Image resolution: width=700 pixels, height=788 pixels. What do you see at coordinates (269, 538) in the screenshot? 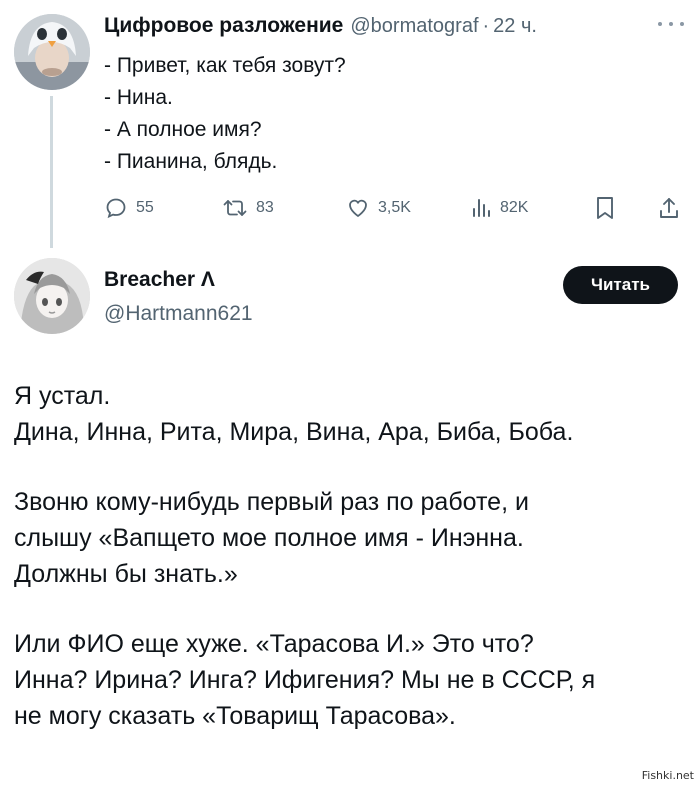
I see `tweet2-line: слышу «Вапщето мое полное имя - Инэнна.` at bounding box center [269, 538].